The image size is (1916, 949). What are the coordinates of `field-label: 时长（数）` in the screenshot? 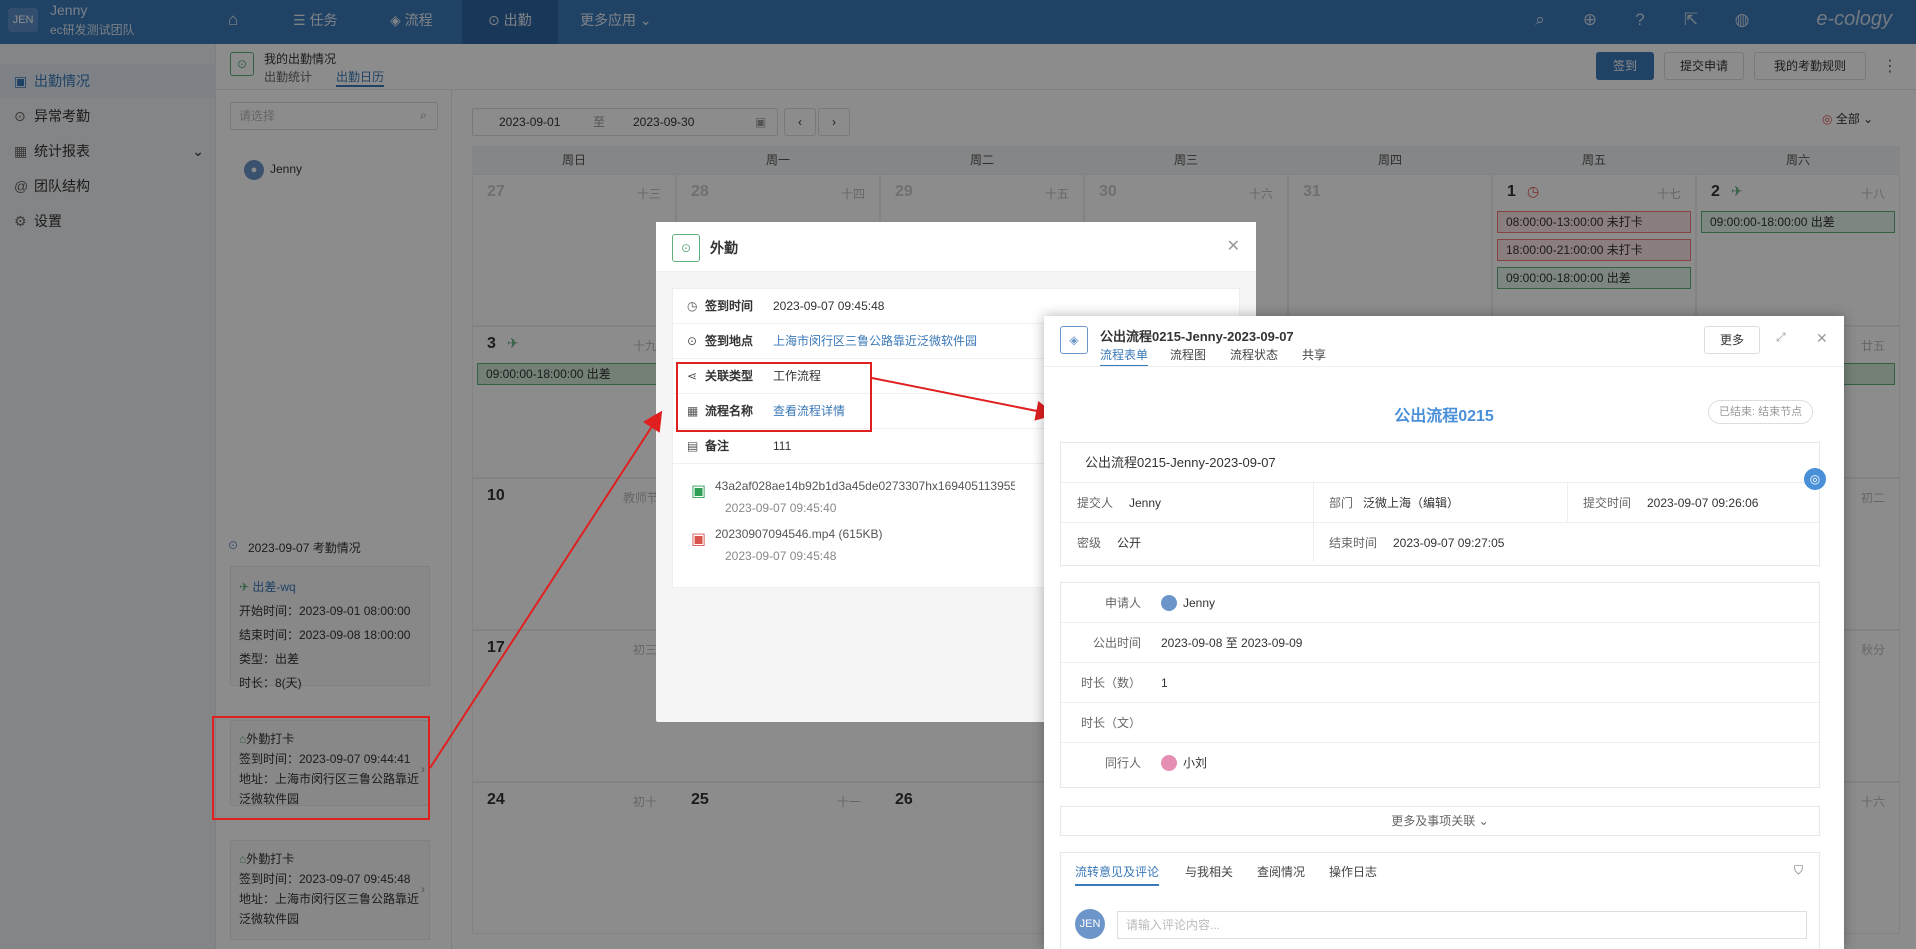 It's located at (1110, 683).